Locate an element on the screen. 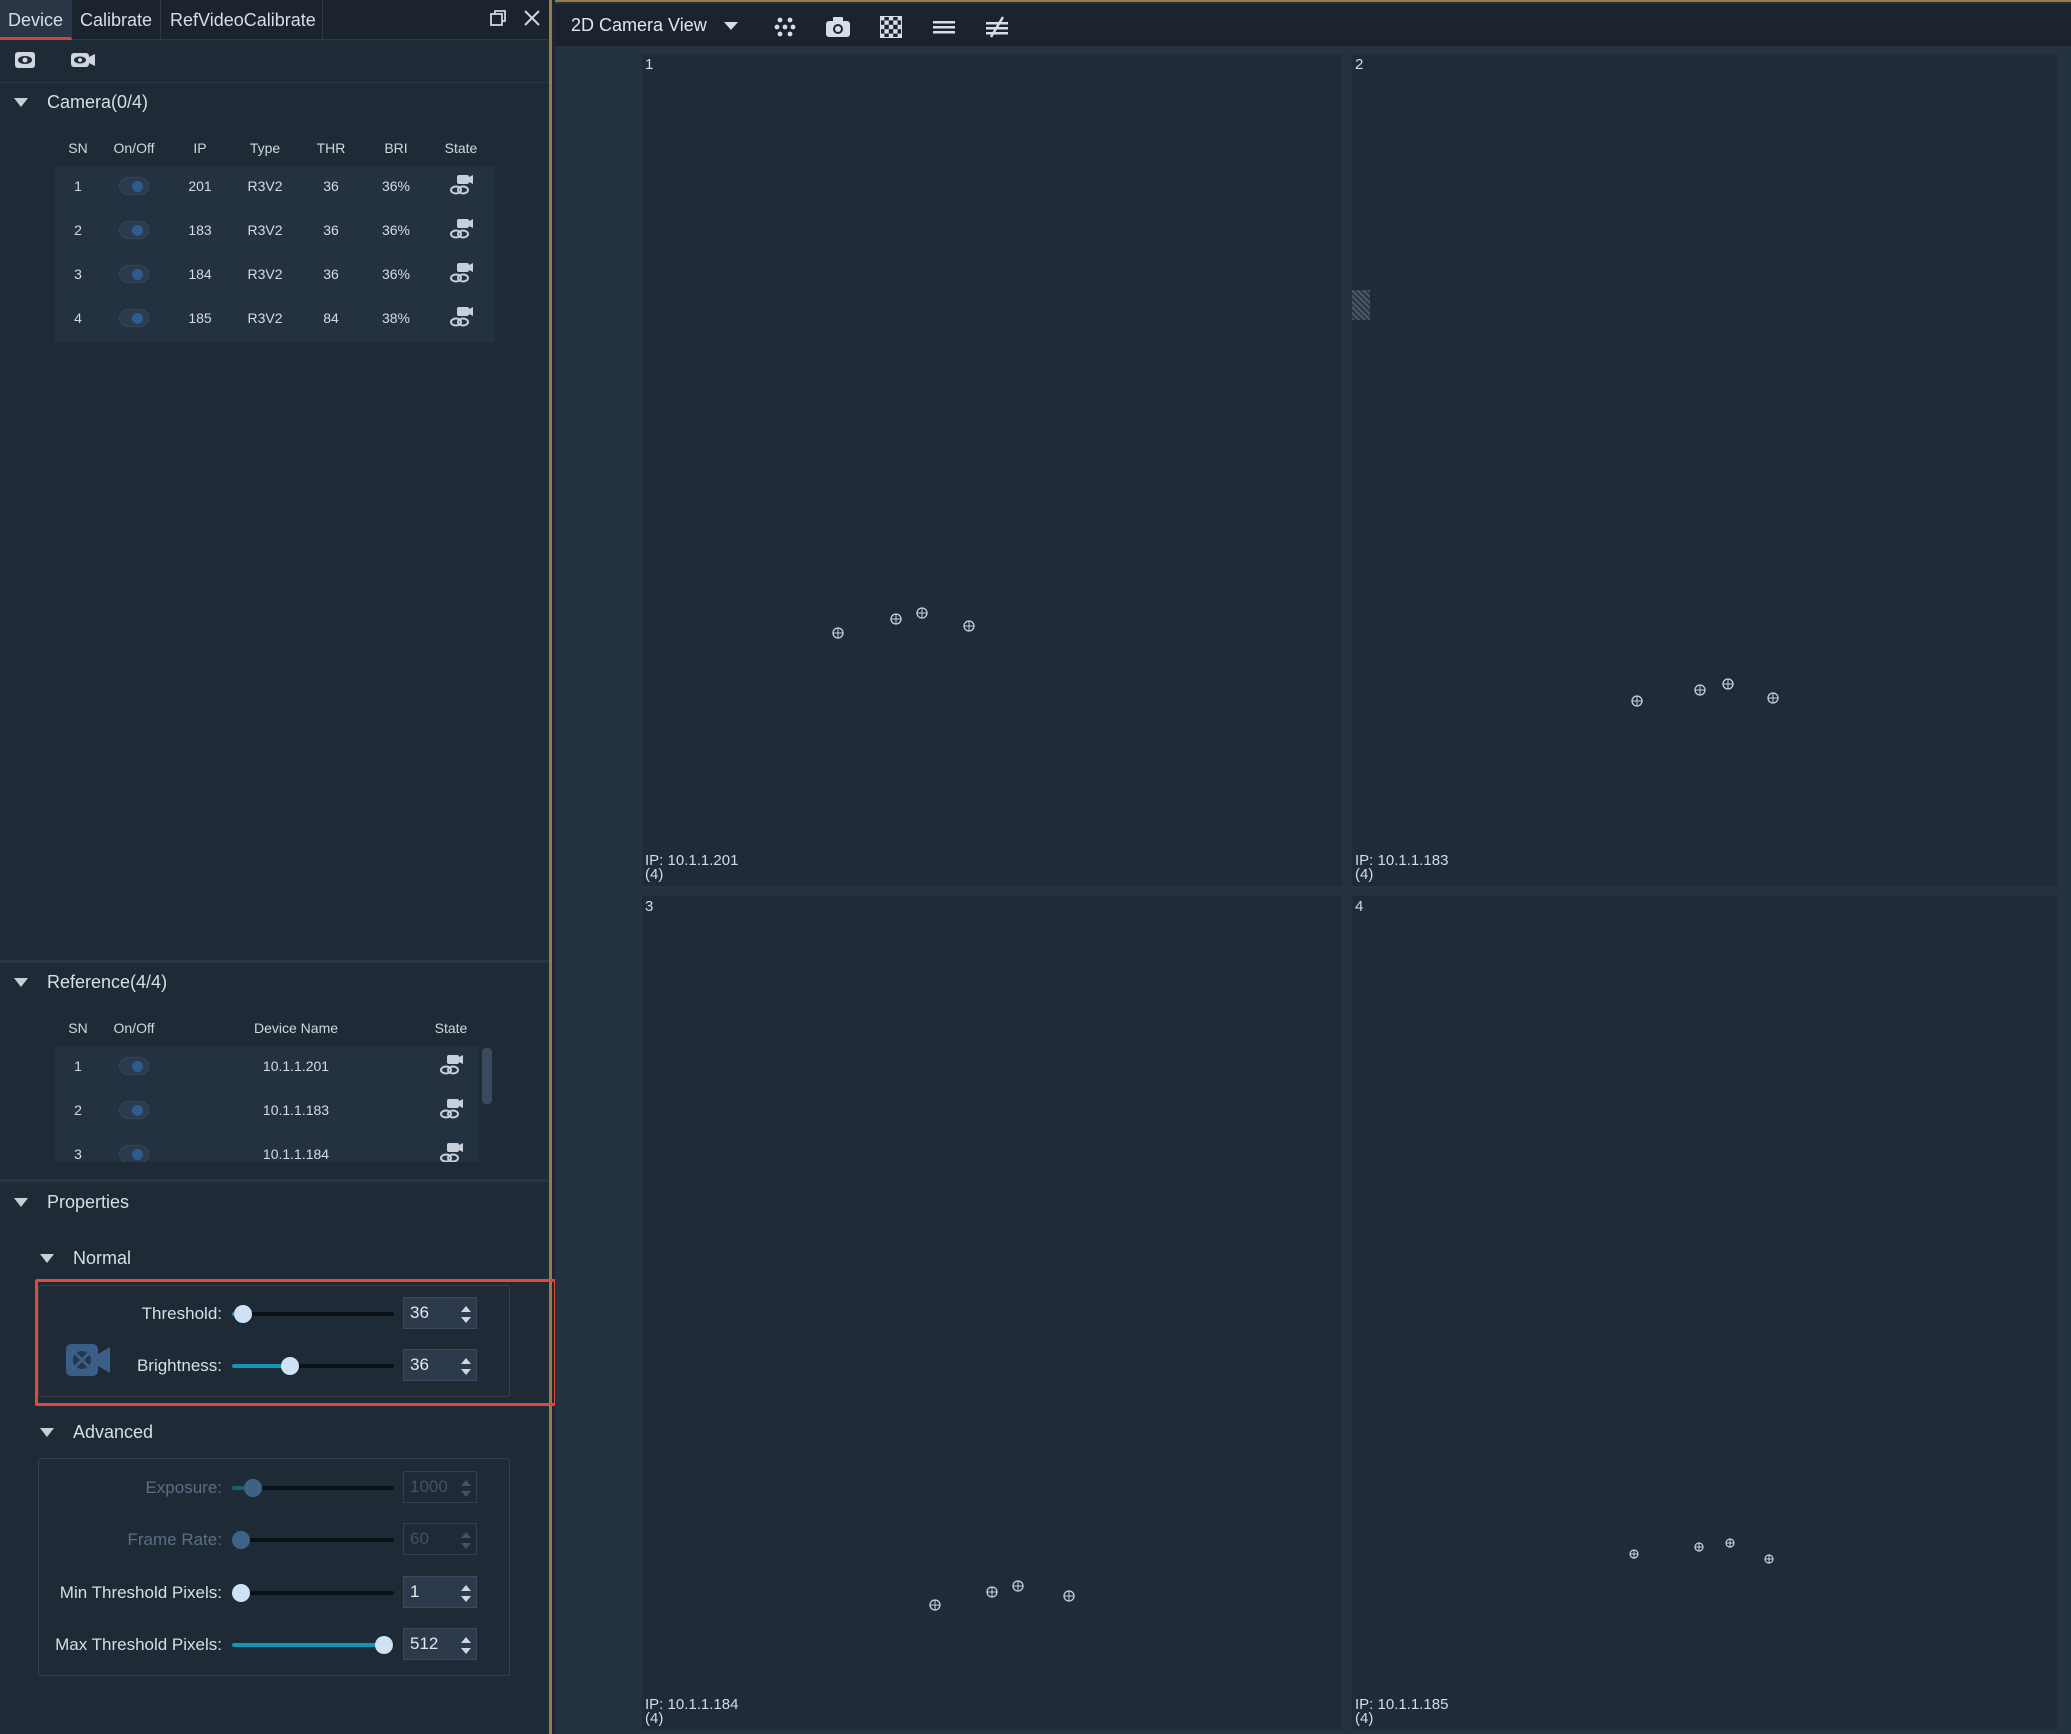  view-number: 2 is located at coordinates (1359, 64).